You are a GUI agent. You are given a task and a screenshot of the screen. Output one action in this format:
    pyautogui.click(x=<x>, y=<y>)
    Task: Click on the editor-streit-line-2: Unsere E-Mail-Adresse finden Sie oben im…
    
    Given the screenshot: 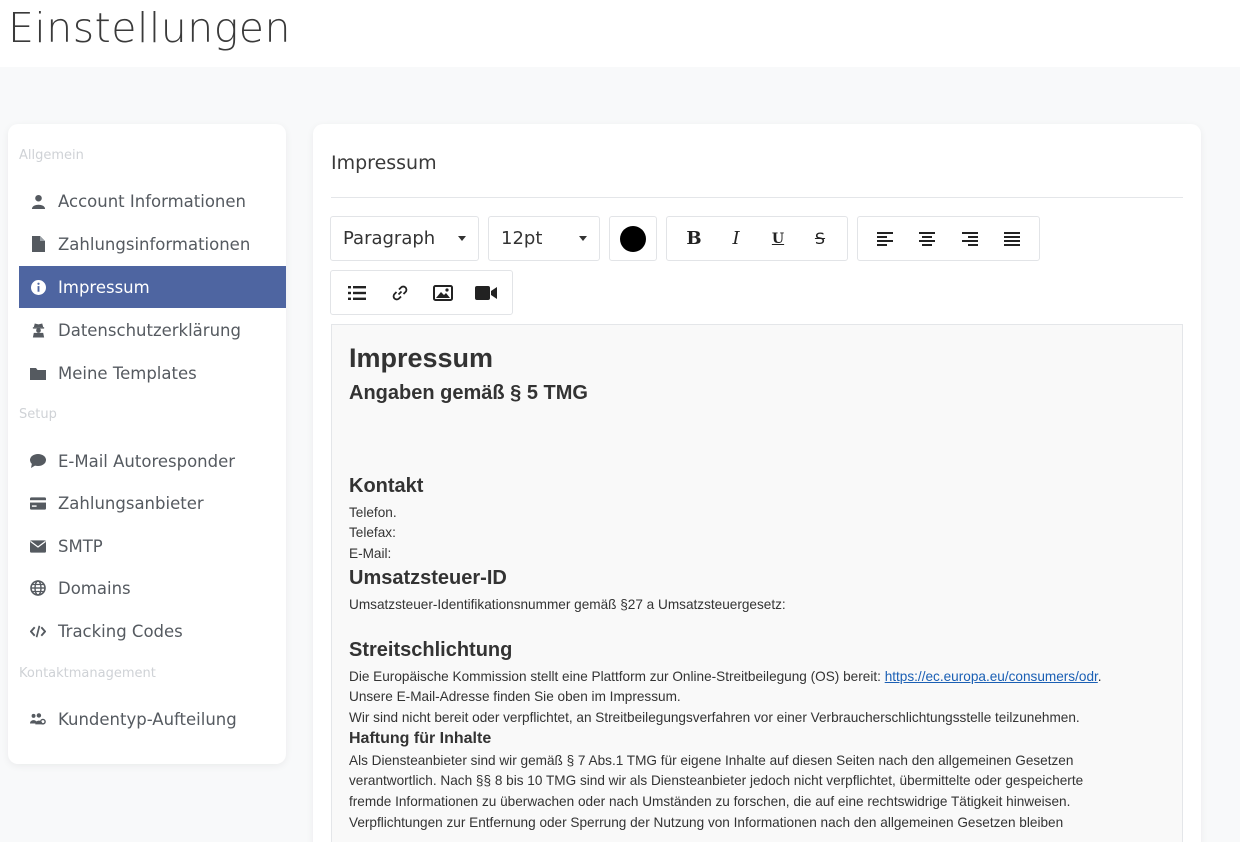 What is the action you would take?
    pyautogui.click(x=515, y=696)
    